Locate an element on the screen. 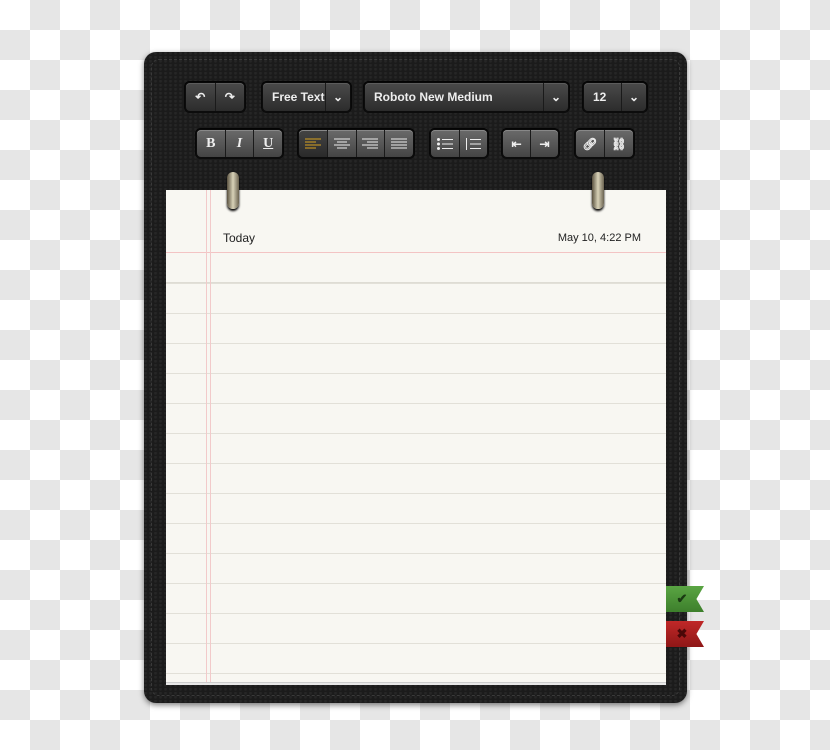 This screenshot has height=750, width=830. italic-button: I is located at coordinates (240, 143).